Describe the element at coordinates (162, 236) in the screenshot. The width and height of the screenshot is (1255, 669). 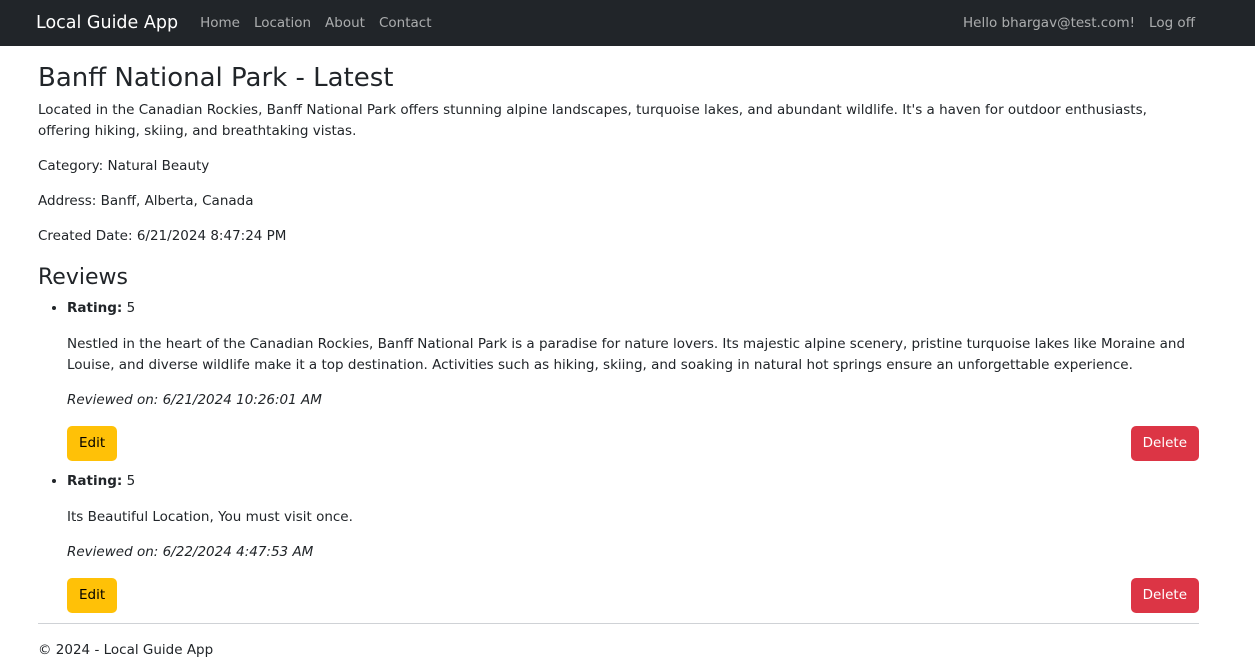
I see `place-created-date: Created Date: 6/21/2024 8:47:24 PM` at that location.